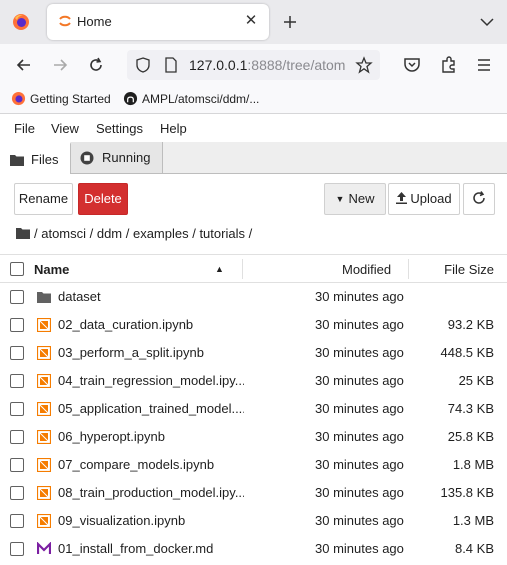 The height and width of the screenshot is (565, 507). What do you see at coordinates (119, 128) in the screenshot?
I see `menu-settings: Settings` at bounding box center [119, 128].